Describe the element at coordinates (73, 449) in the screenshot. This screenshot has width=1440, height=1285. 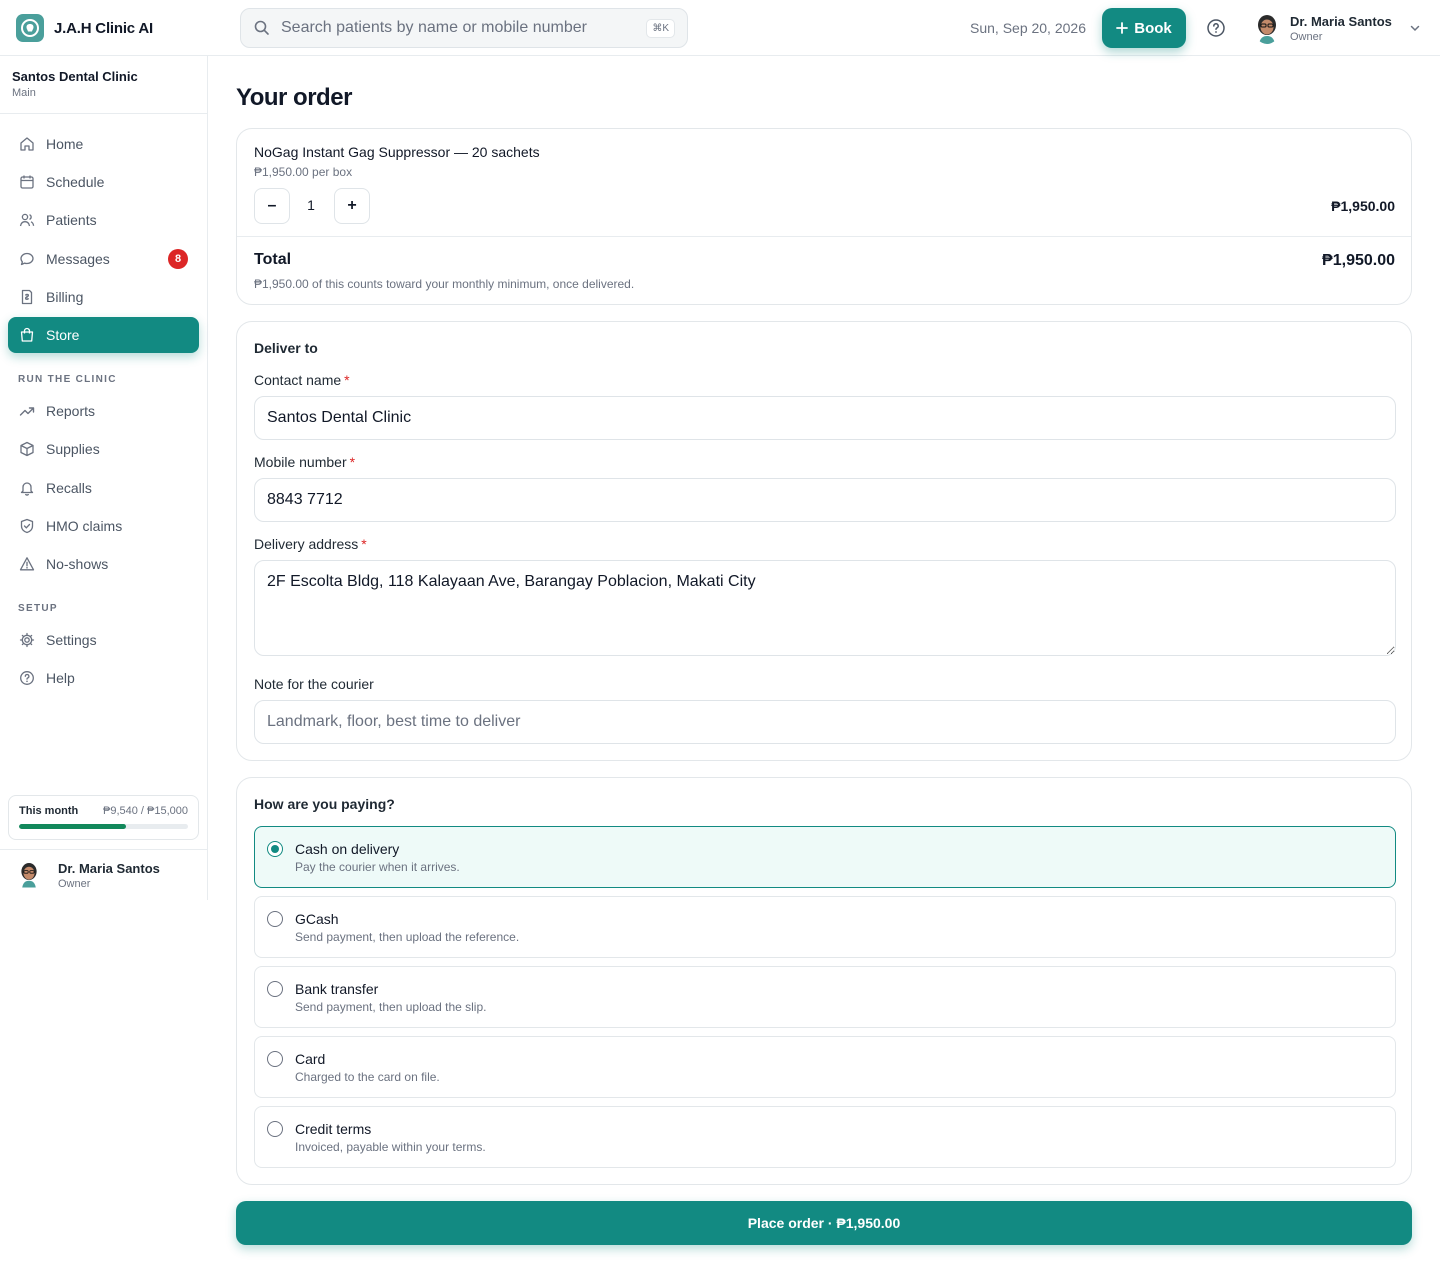
I see `sidebar-item-label: Supplies` at that location.